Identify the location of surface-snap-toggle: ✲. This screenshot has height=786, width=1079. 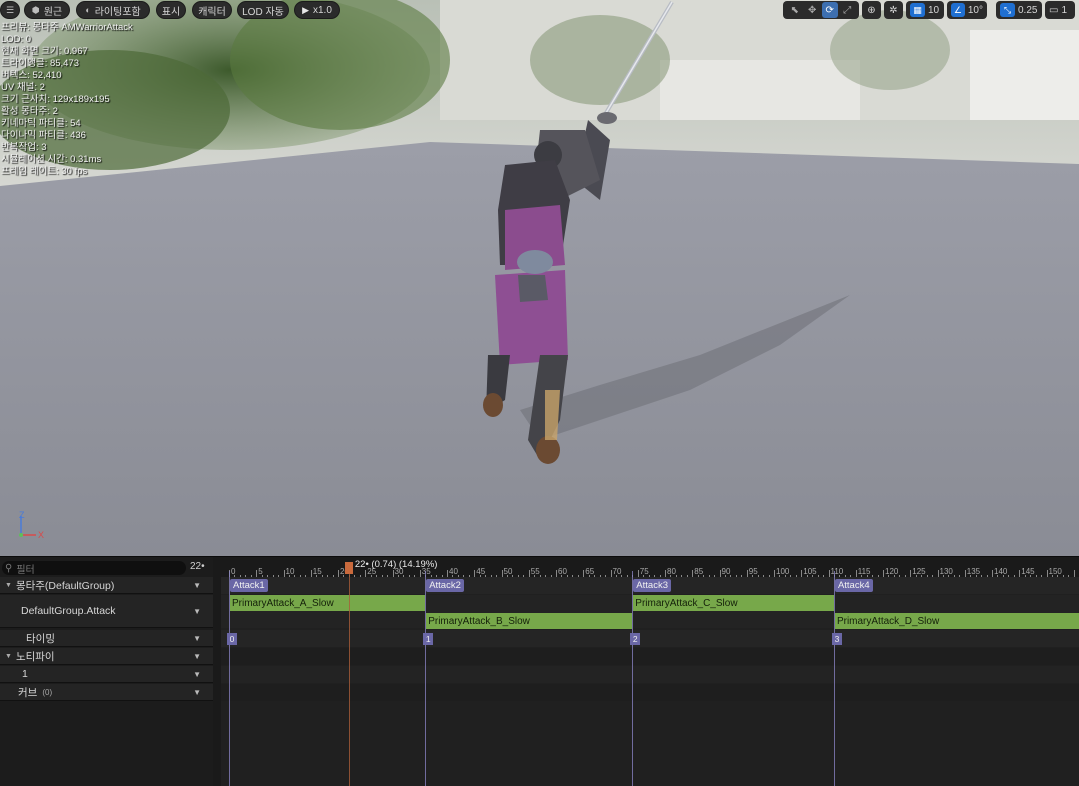
(893, 10).